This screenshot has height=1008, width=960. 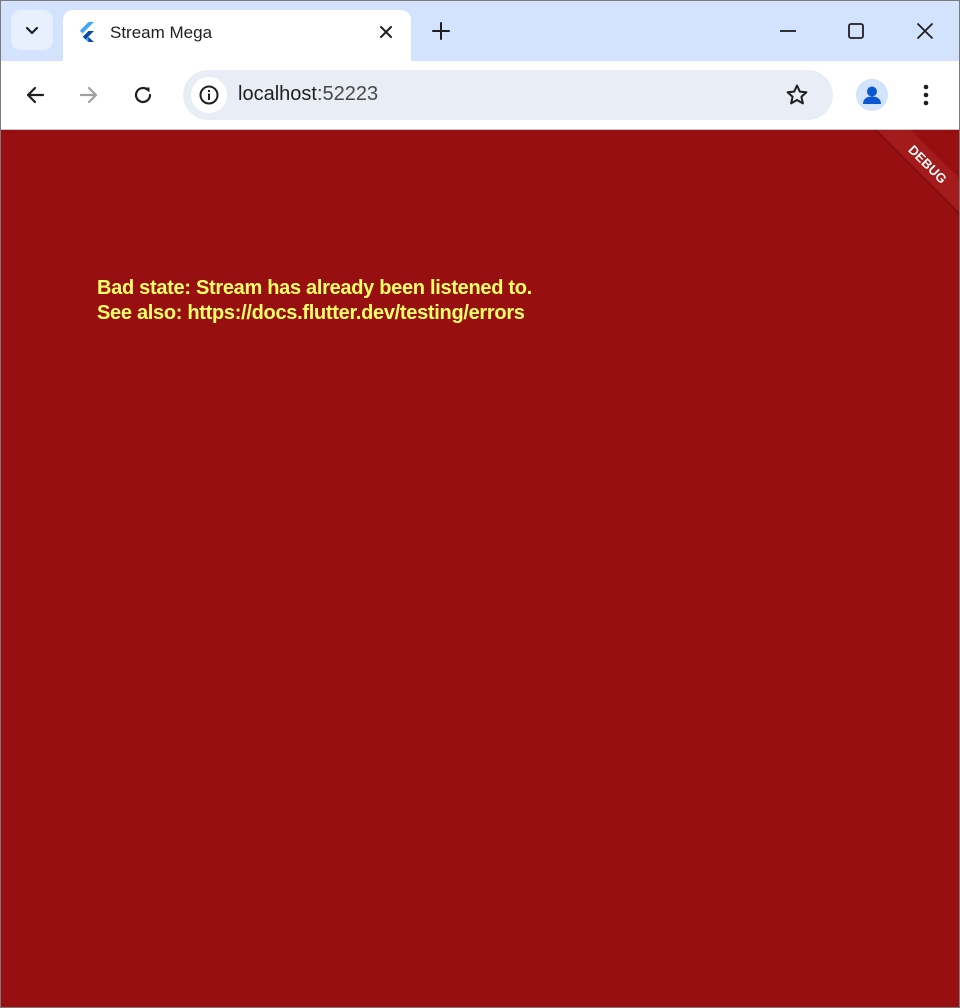 I want to click on debug-banner-label: DEBUG, so click(x=928, y=164).